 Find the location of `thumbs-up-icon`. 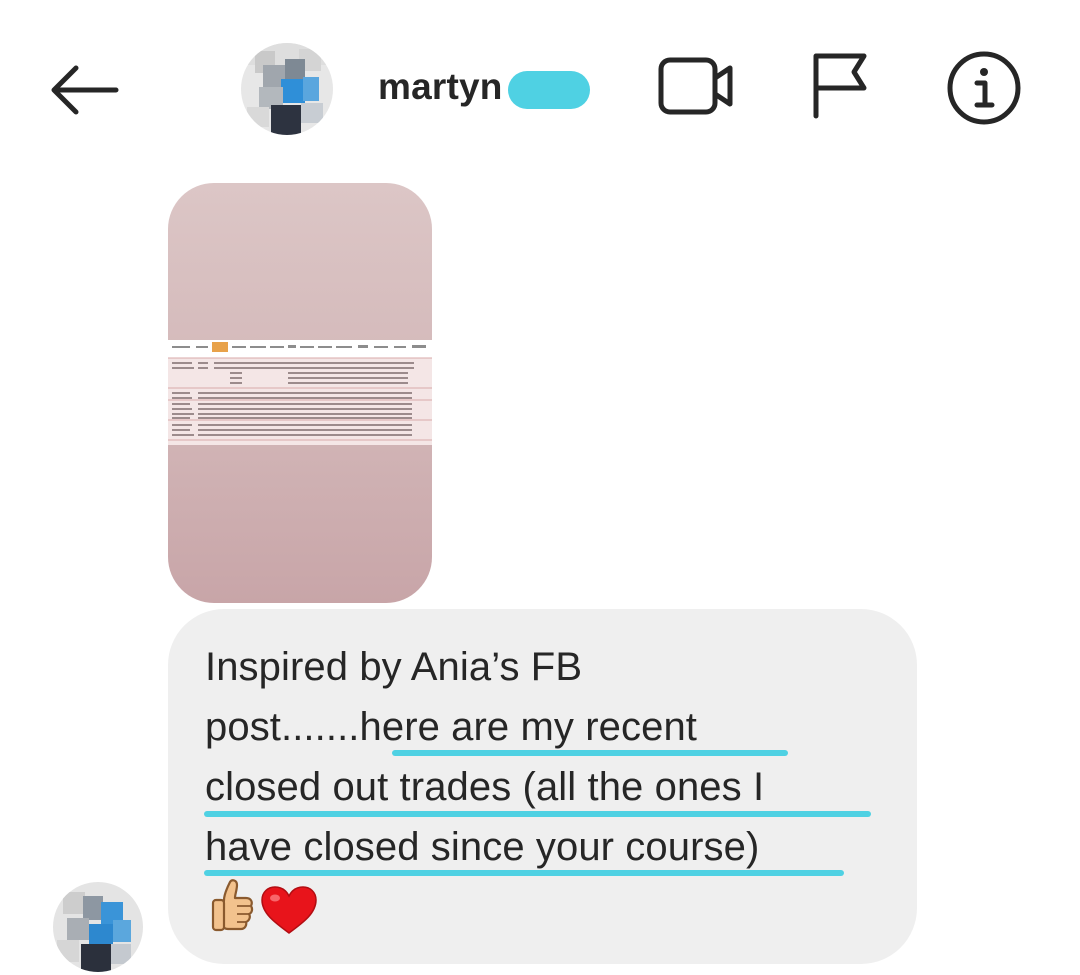

thumbs-up-icon is located at coordinates (232, 908).